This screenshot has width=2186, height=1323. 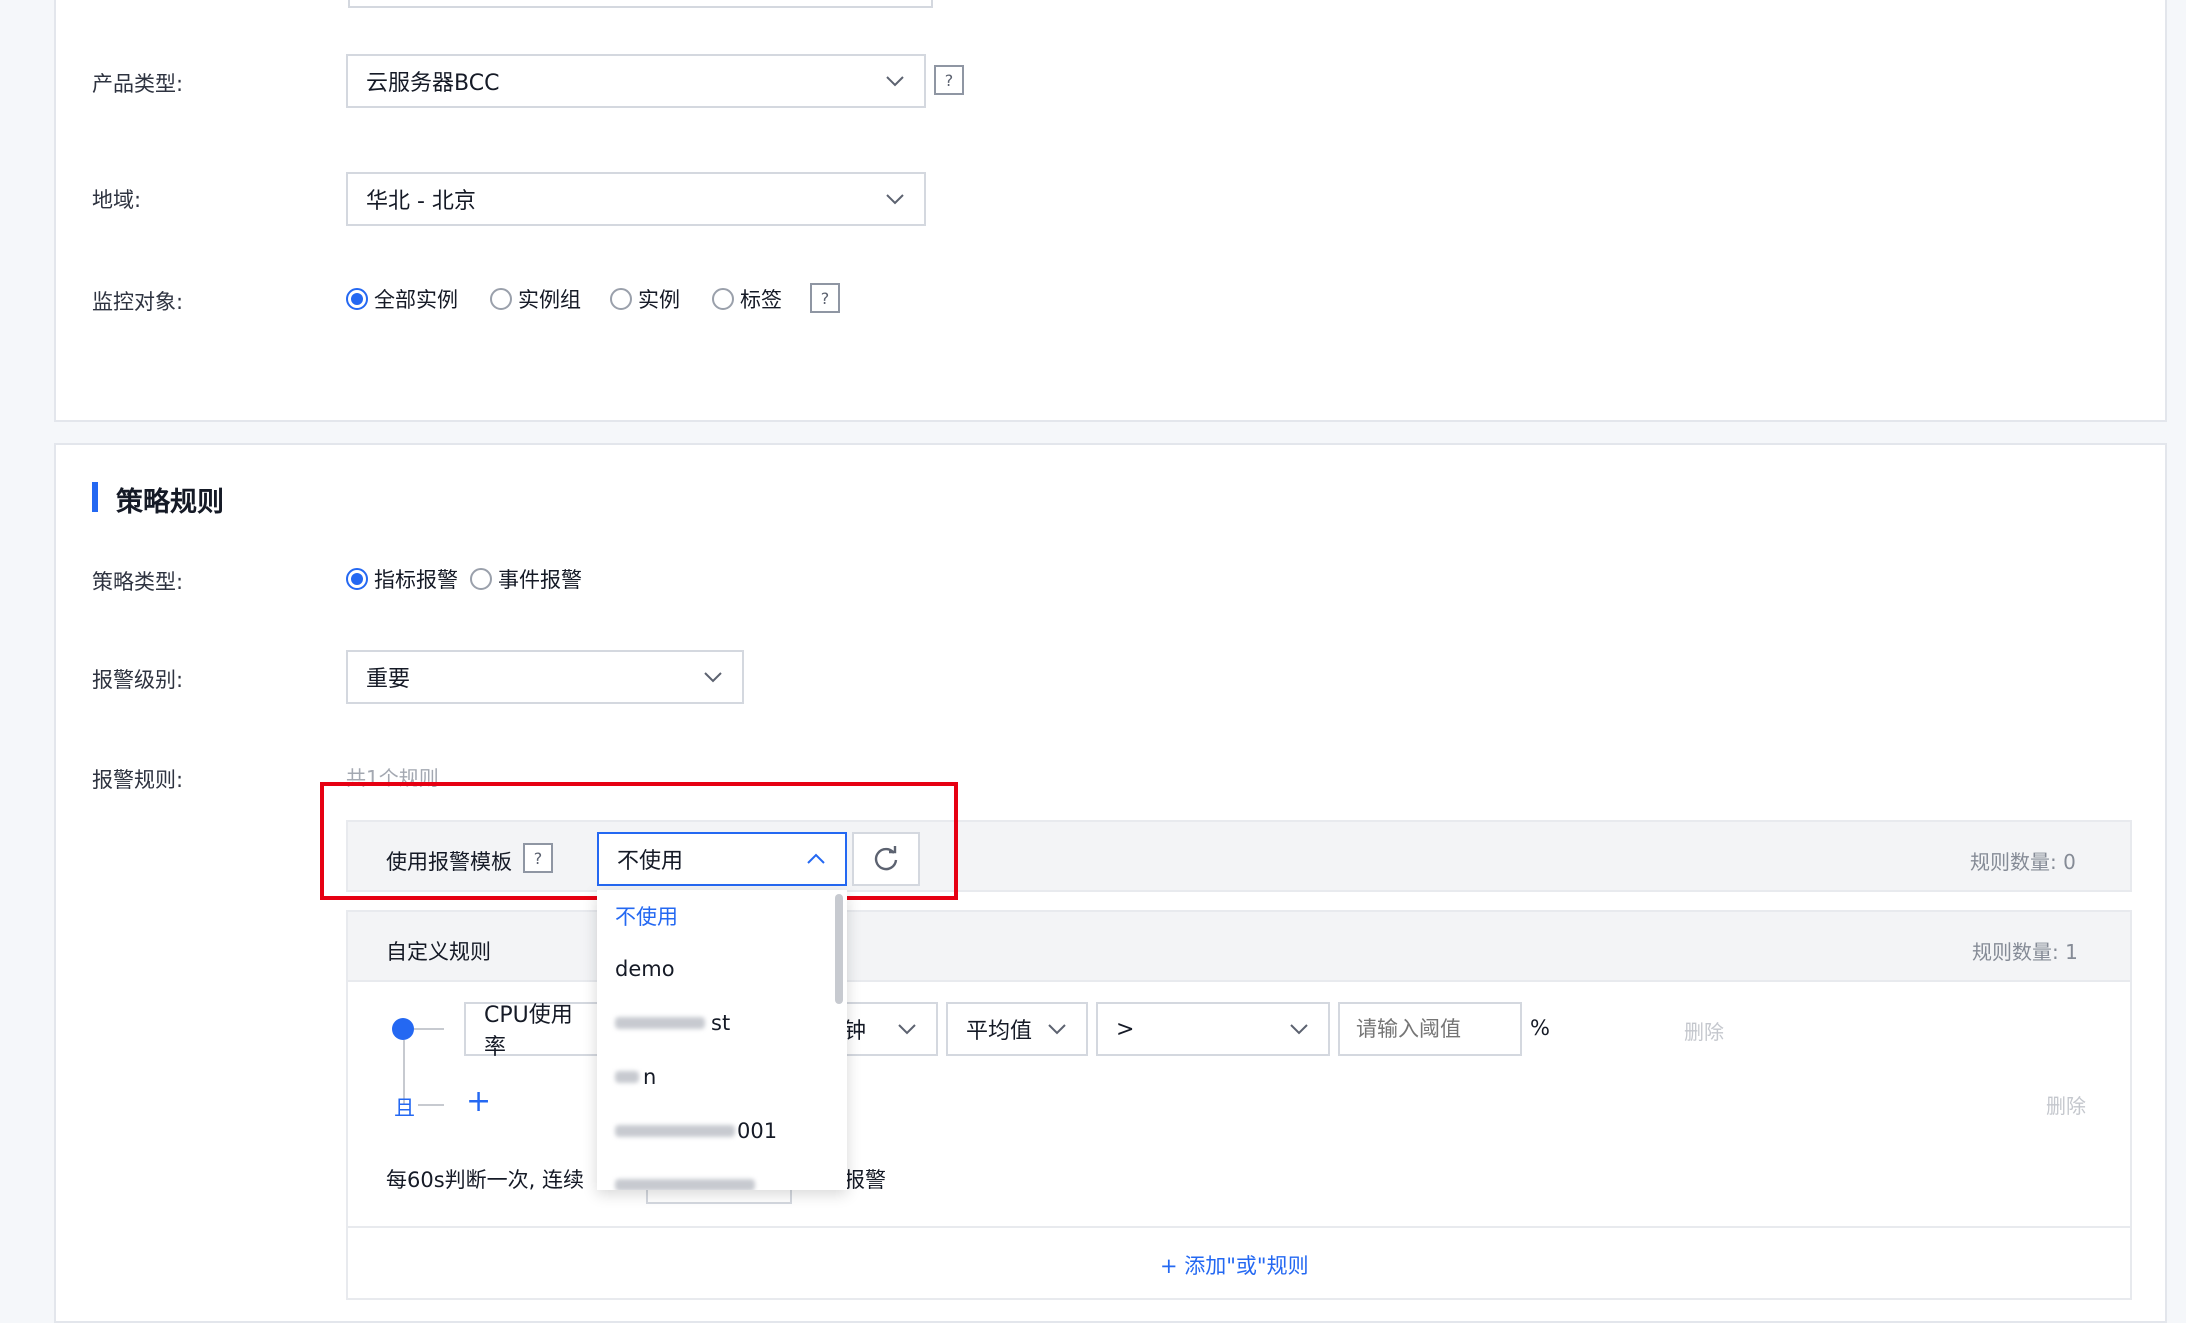 What do you see at coordinates (722, 916) in the screenshot?
I see `menu-item-none: 不使用` at bounding box center [722, 916].